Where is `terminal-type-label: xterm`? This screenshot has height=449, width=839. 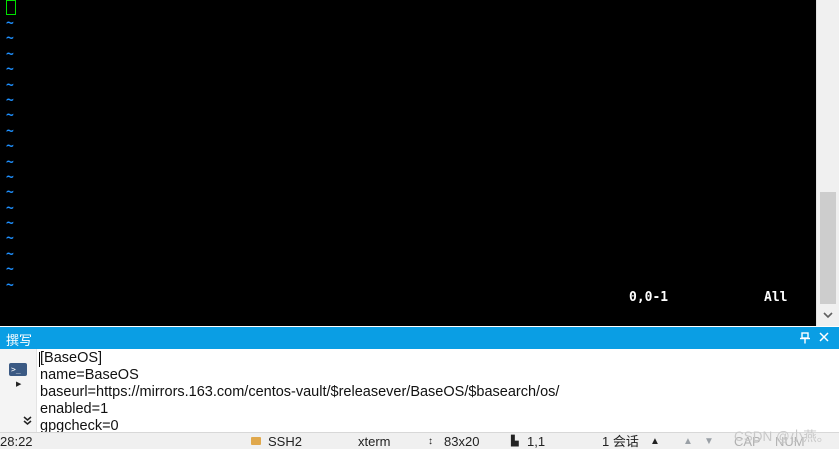 terminal-type-label: xterm is located at coordinates (374, 441).